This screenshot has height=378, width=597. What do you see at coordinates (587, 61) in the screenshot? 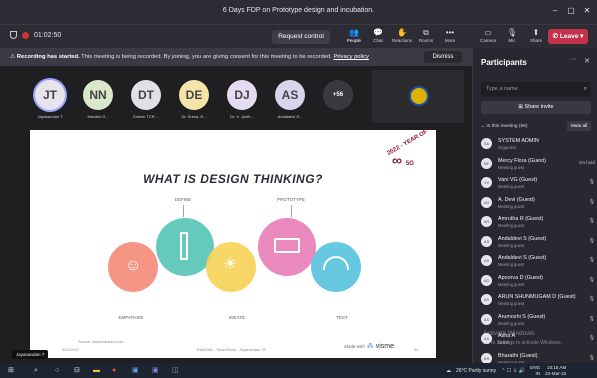
I see `close-panel-icon: ✕` at bounding box center [587, 61].